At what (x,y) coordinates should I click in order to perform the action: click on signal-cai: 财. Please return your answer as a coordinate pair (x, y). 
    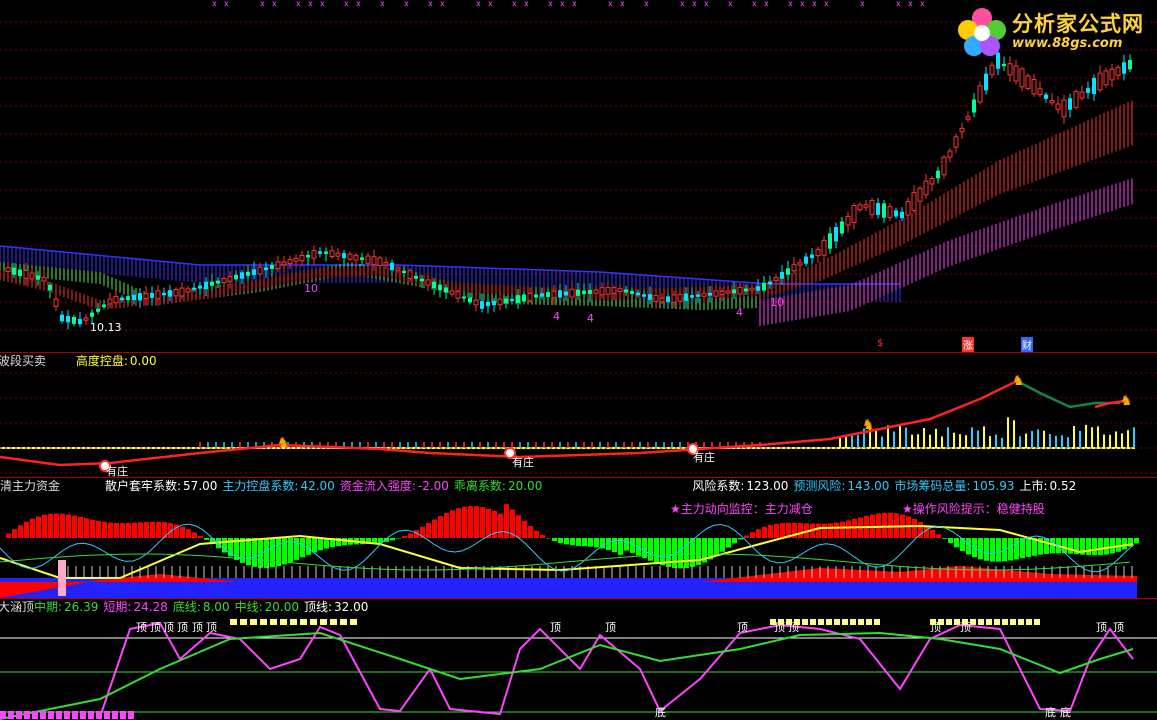
    Looking at the image, I should click on (1027, 344).